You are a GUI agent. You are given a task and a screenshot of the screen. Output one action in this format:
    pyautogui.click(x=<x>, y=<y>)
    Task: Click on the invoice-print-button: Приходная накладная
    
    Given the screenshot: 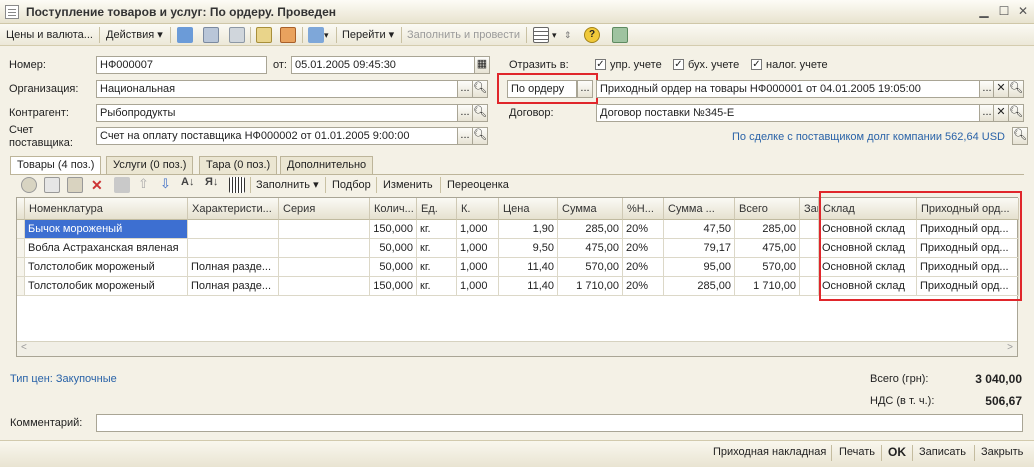 What is the action you would take?
    pyautogui.click(x=769, y=452)
    